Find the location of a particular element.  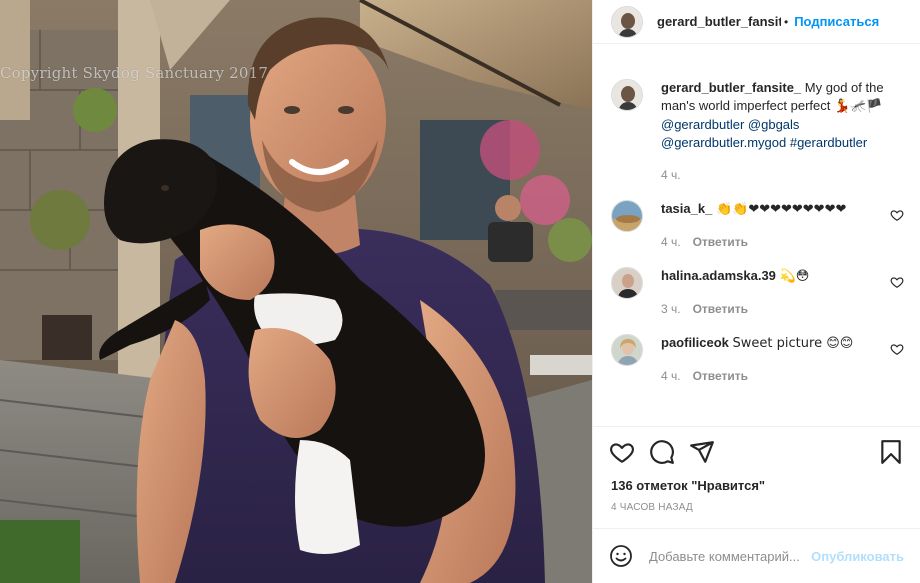

comment-item: halina.adamska.39 💫😳 3 ч. Ответить is located at coordinates (757, 291).